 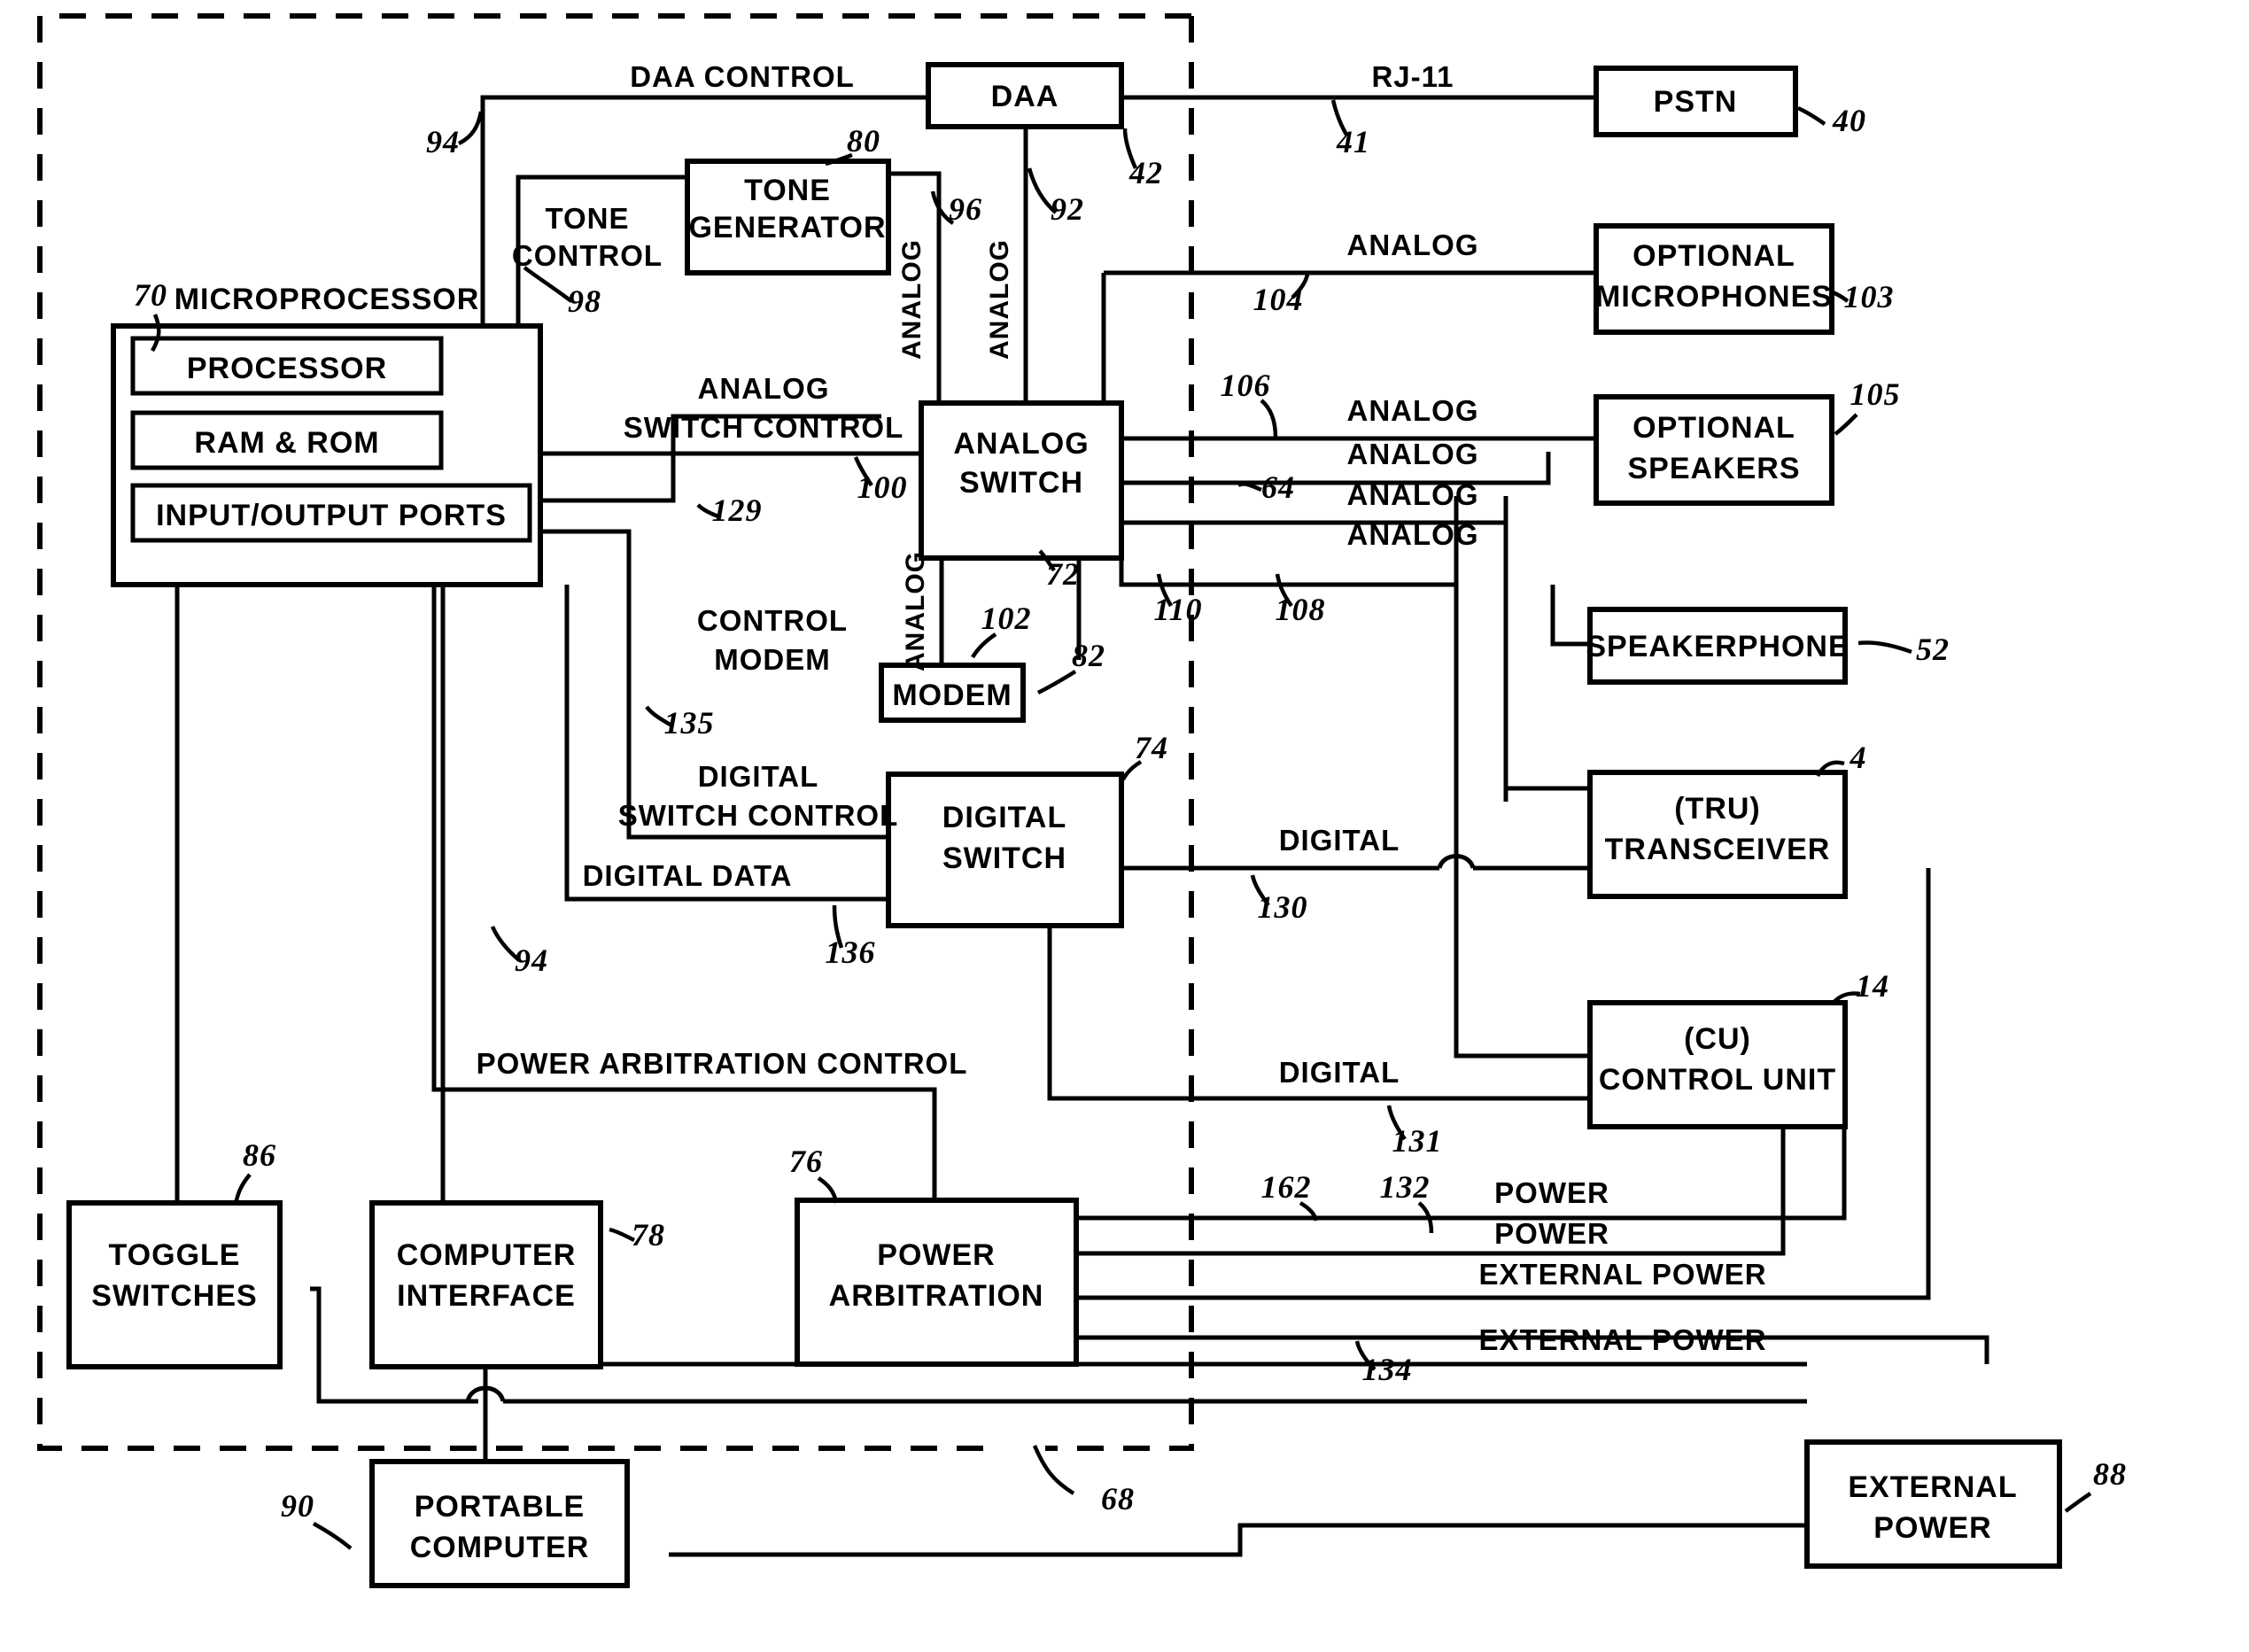 I want to click on label-optional-speakers-1: OPTIONAL, so click(x=1713, y=428).